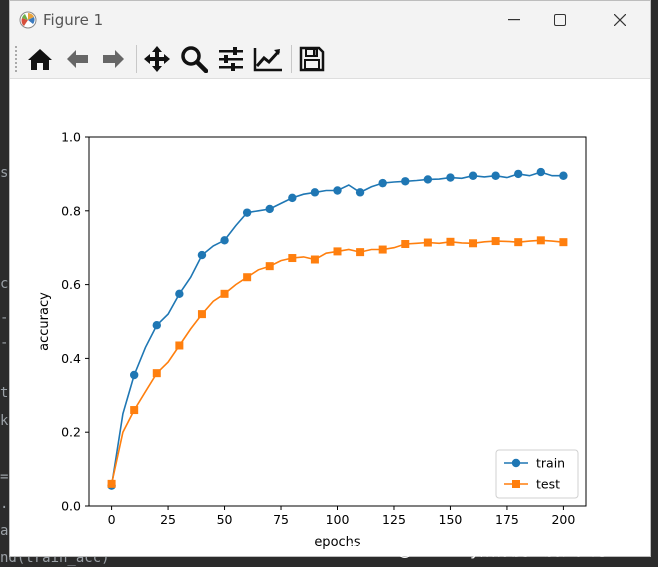 The height and width of the screenshot is (567, 658). I want to click on configure-subplots-button, so click(231, 59).